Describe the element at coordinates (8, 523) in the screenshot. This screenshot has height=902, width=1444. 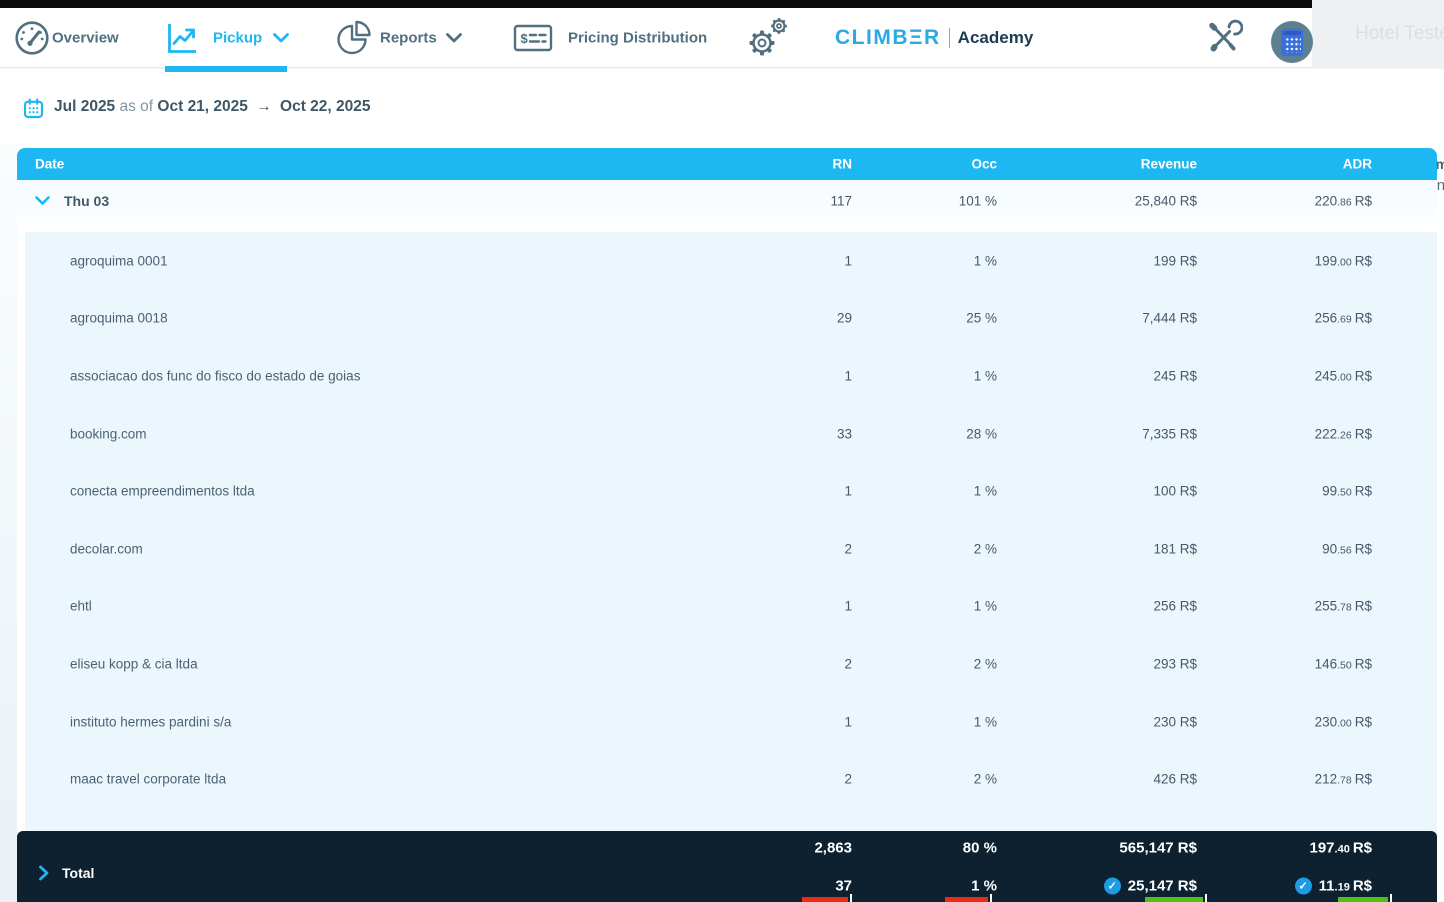
I see `left-gutter` at that location.